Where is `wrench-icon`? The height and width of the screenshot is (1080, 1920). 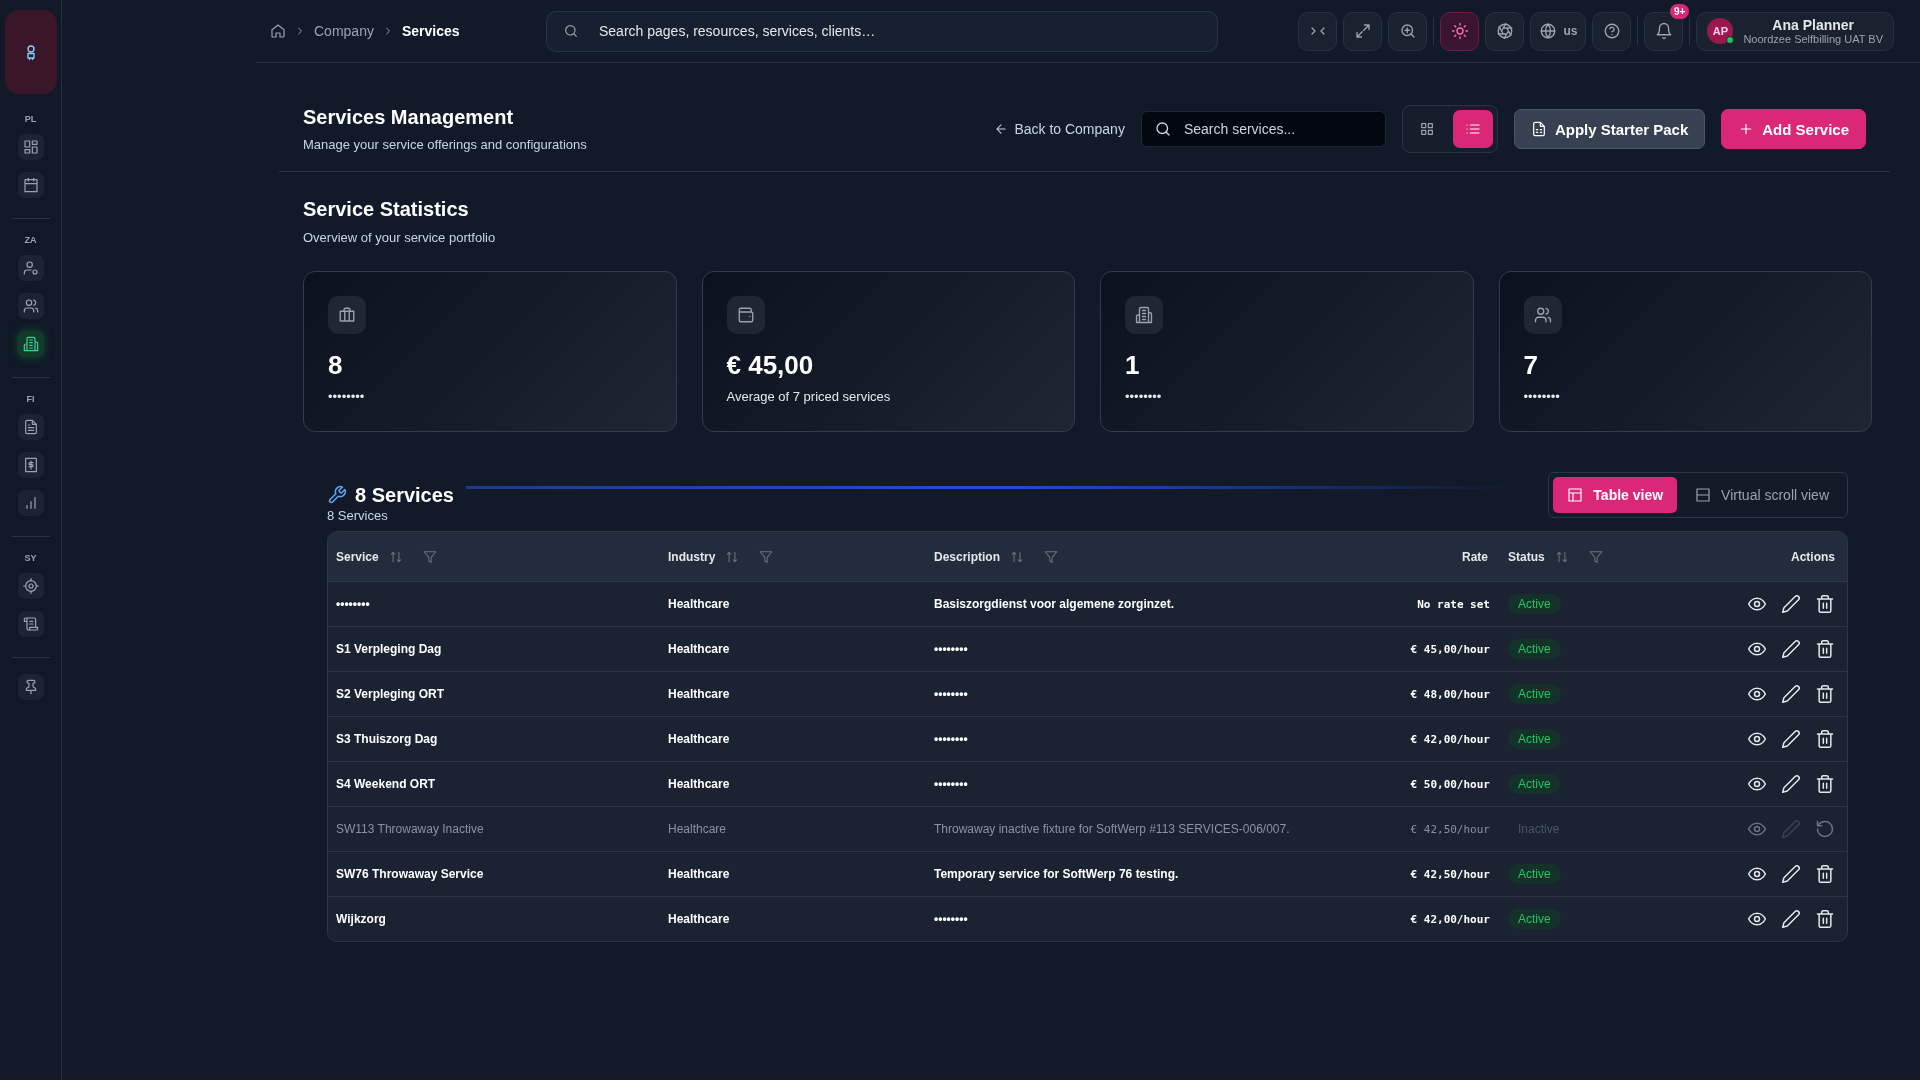
wrench-icon is located at coordinates (337, 495).